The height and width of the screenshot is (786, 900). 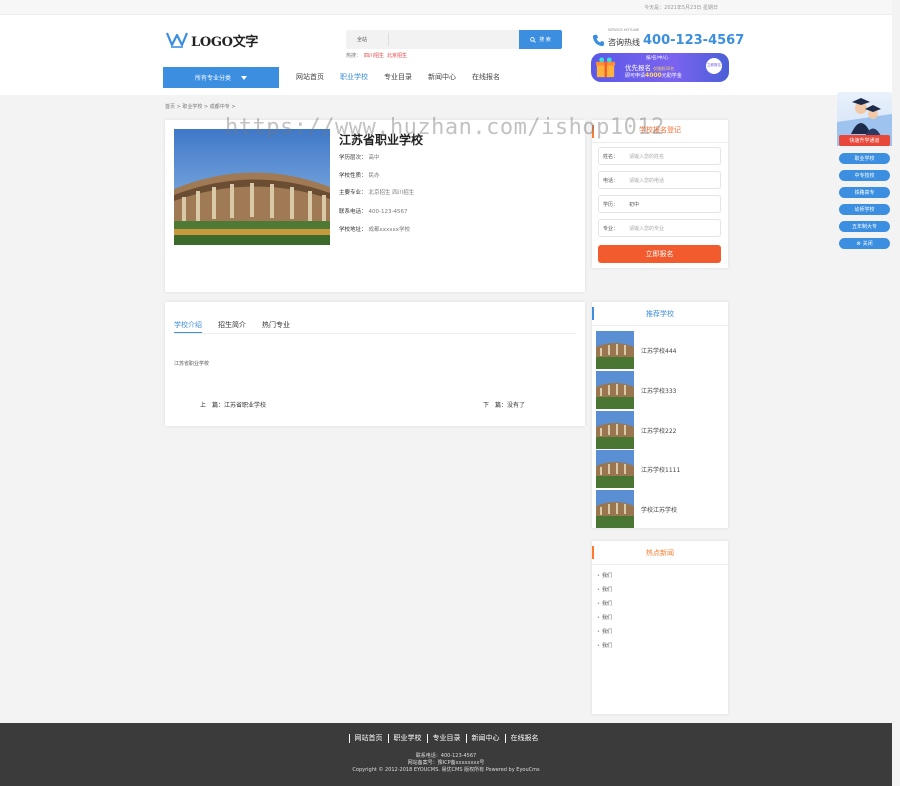 What do you see at coordinates (445, 127) in the screenshot?
I see `watermark: https://www.huzhan.com/ishop1012` at bounding box center [445, 127].